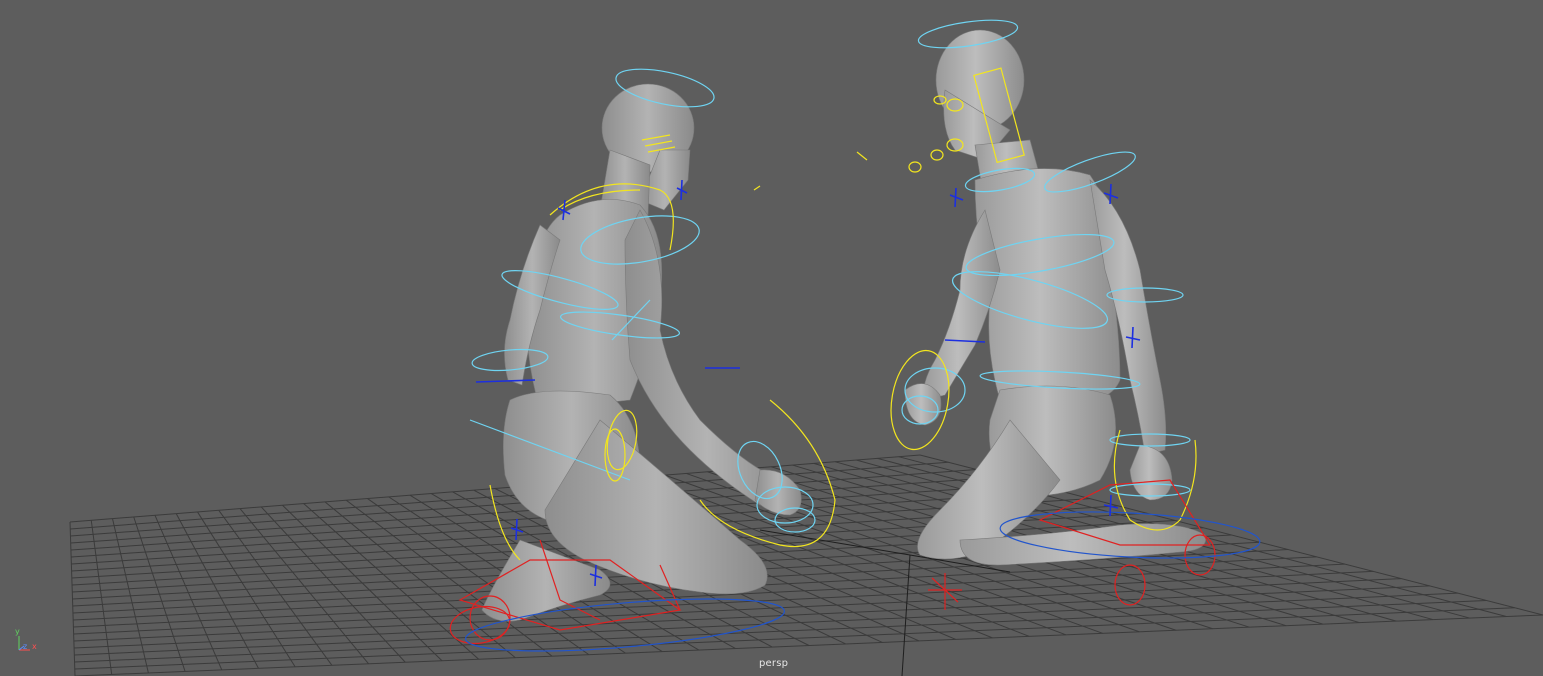 The image size is (1543, 676). I want to click on view-axis-gizmo: y z x, so click(27, 643).